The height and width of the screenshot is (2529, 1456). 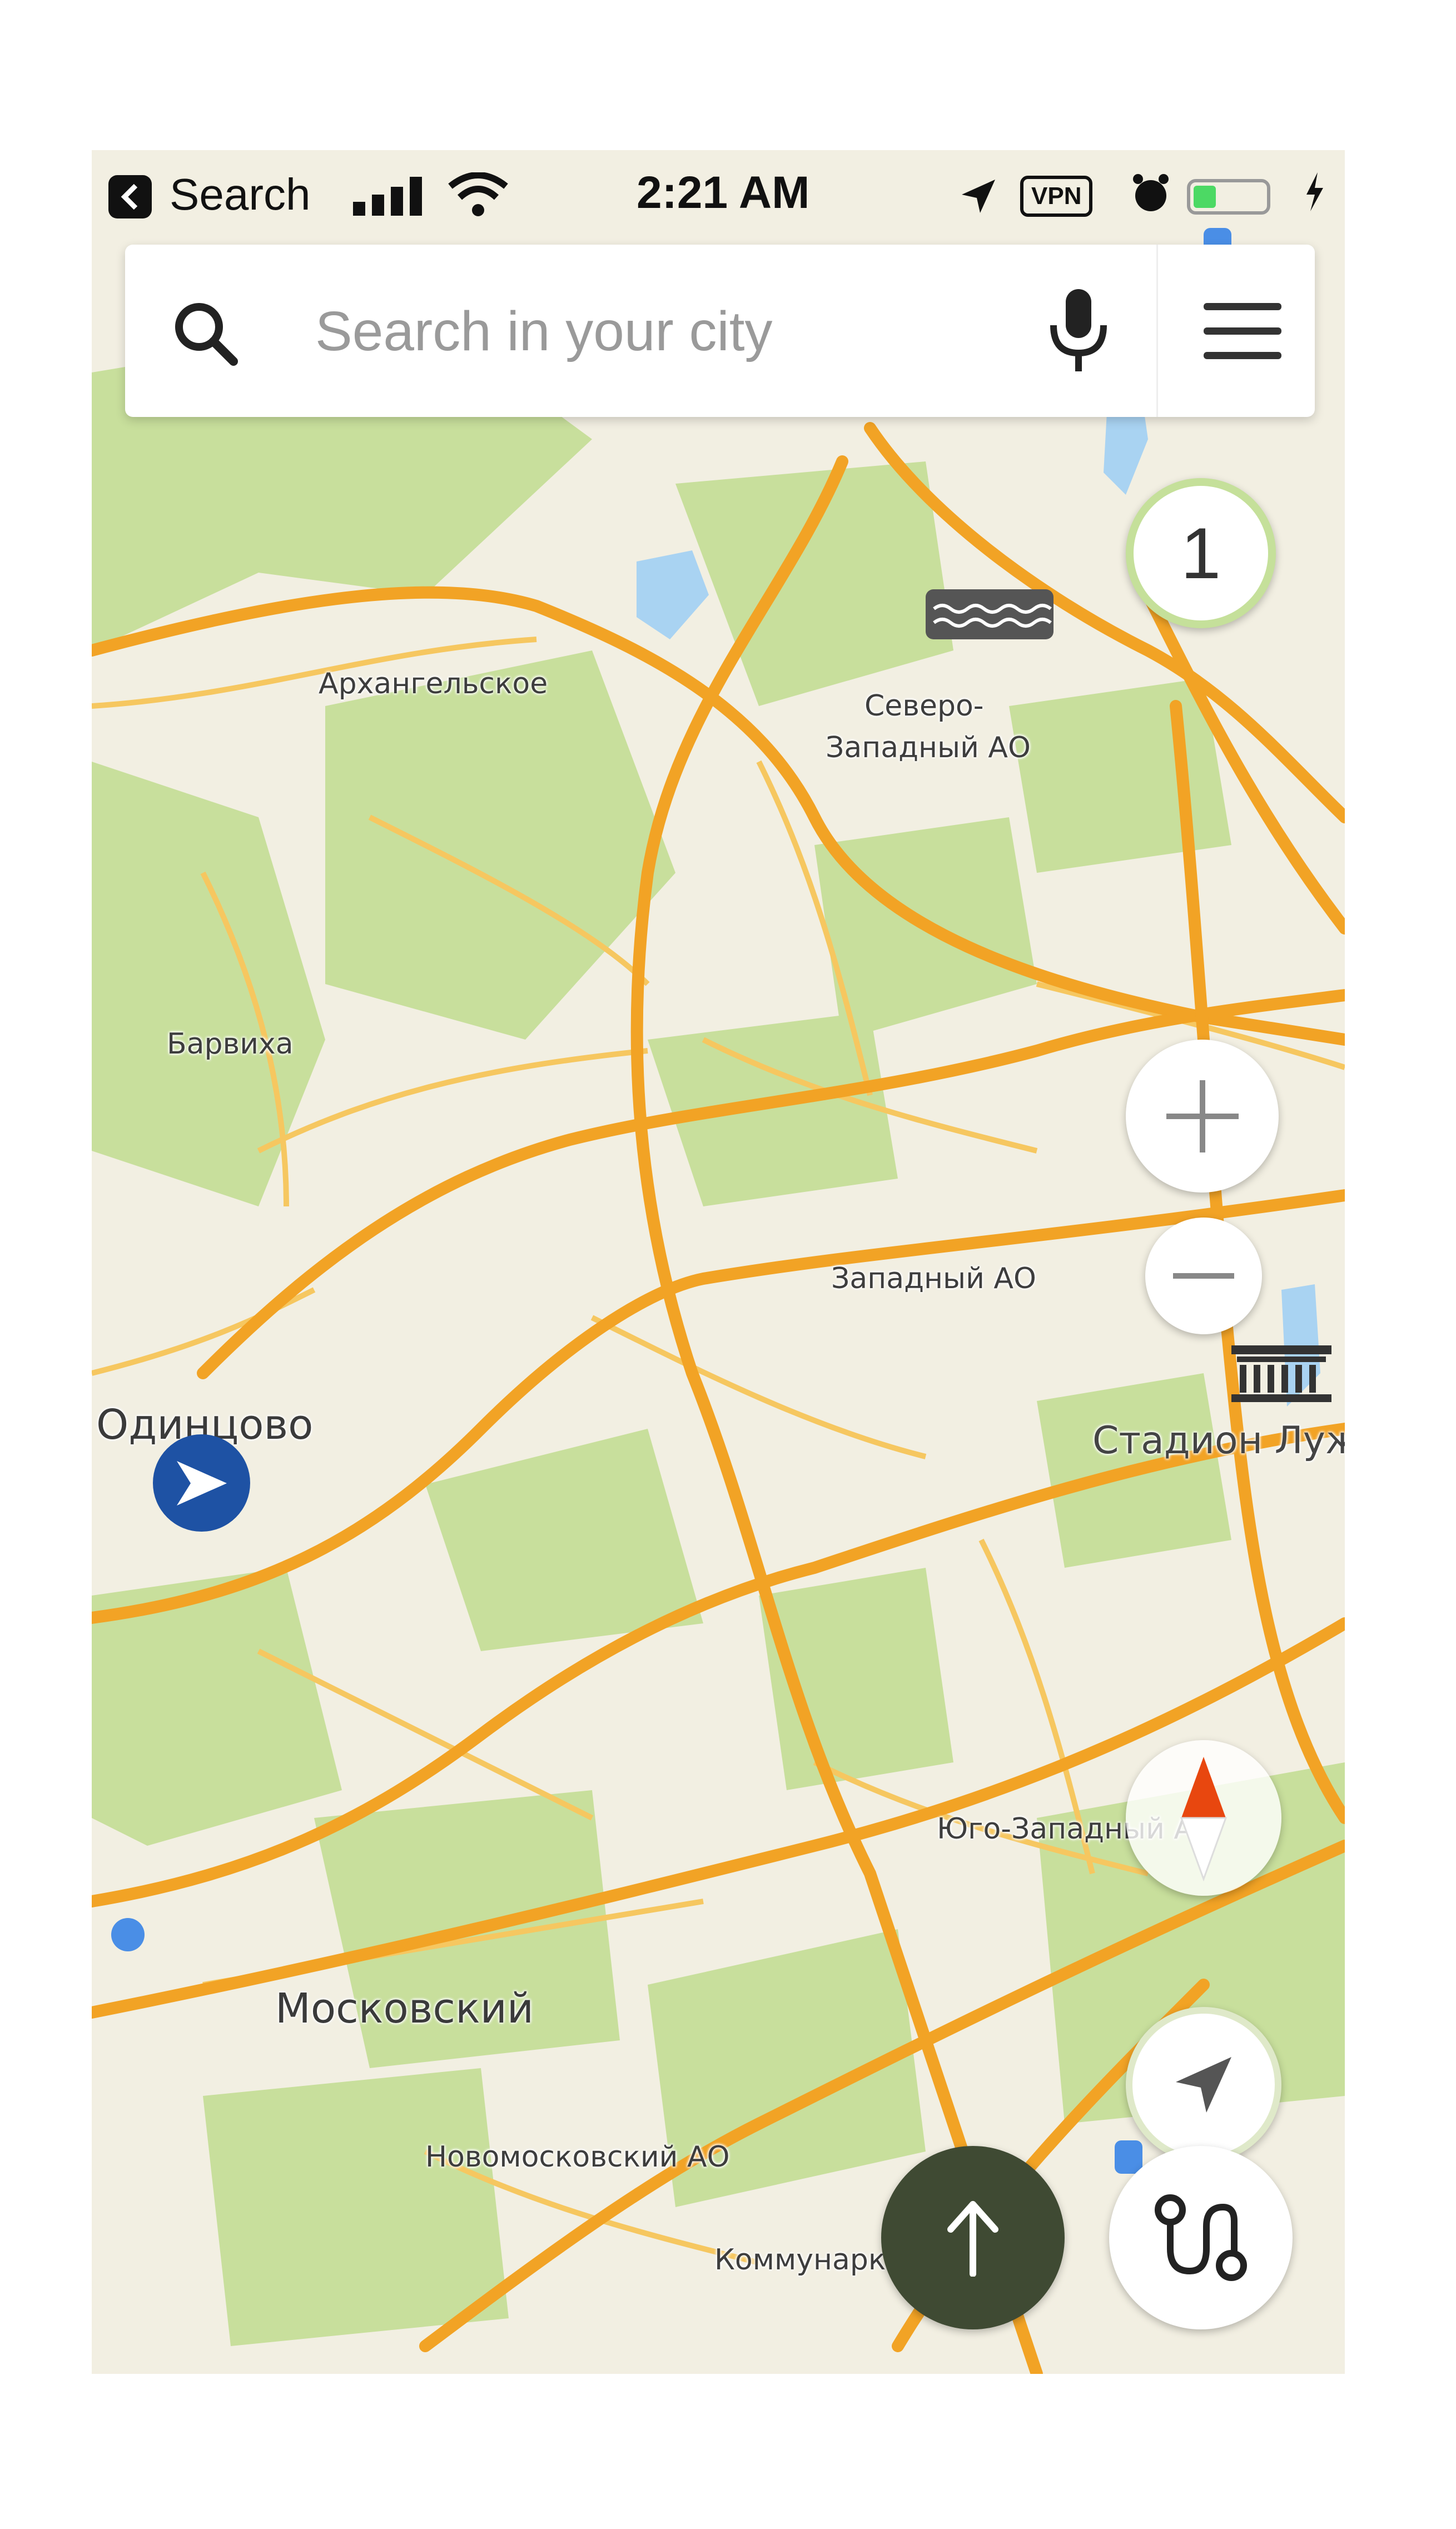 I want to click on compass-icon, so click(x=1204, y=1820).